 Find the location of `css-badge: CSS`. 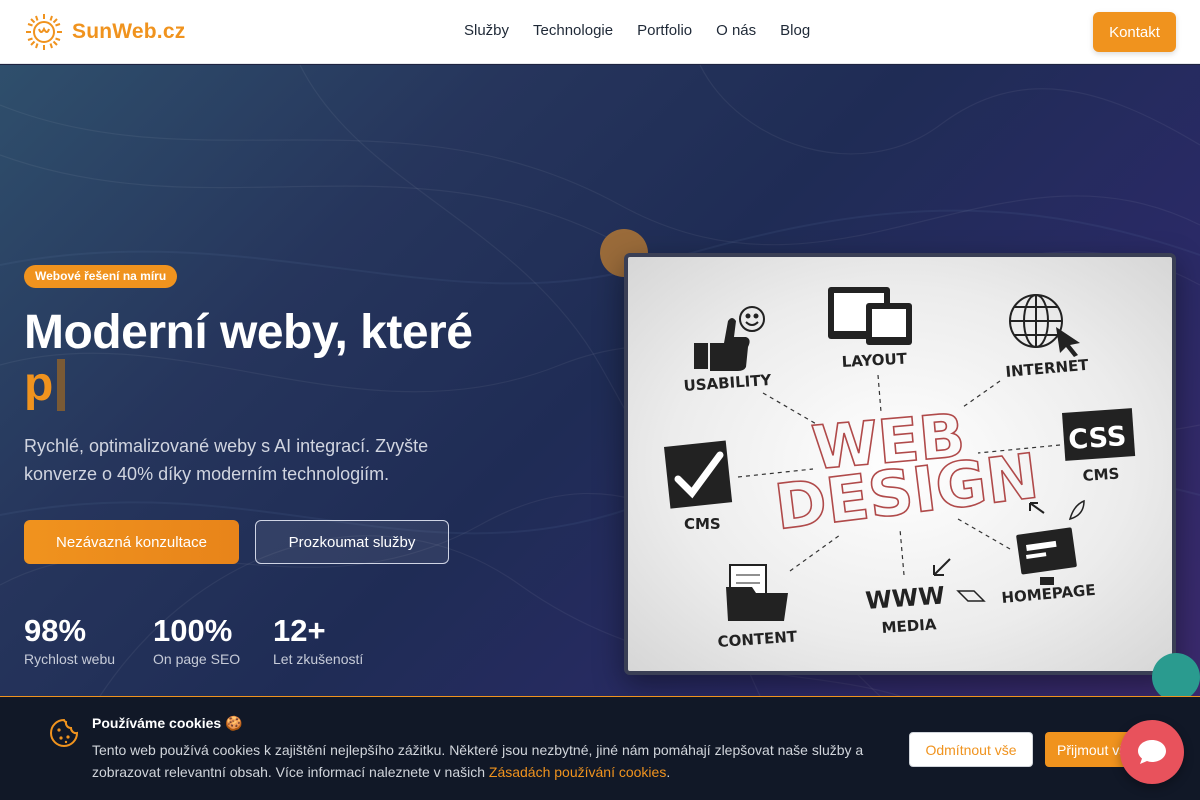

css-badge: CSS is located at coordinates (1099, 434).